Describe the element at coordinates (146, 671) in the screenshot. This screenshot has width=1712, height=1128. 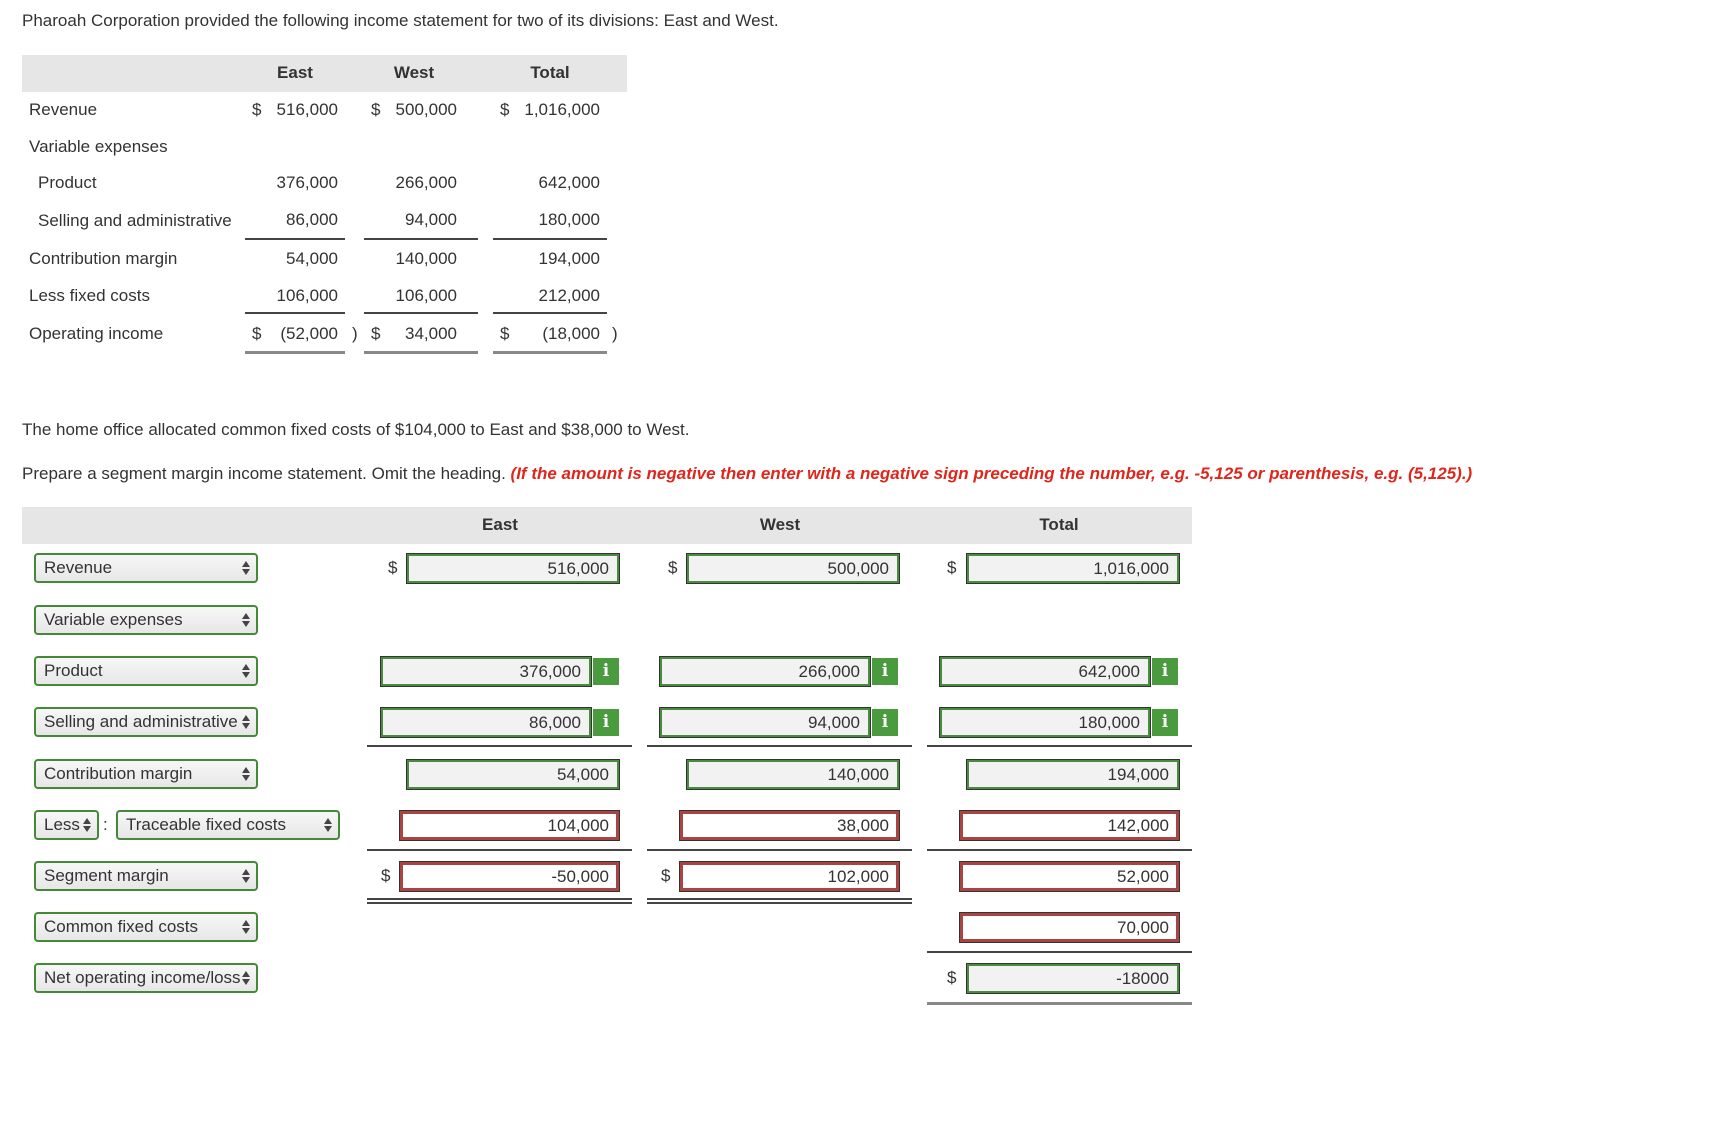
I see `row-label-select-product: Product` at that location.